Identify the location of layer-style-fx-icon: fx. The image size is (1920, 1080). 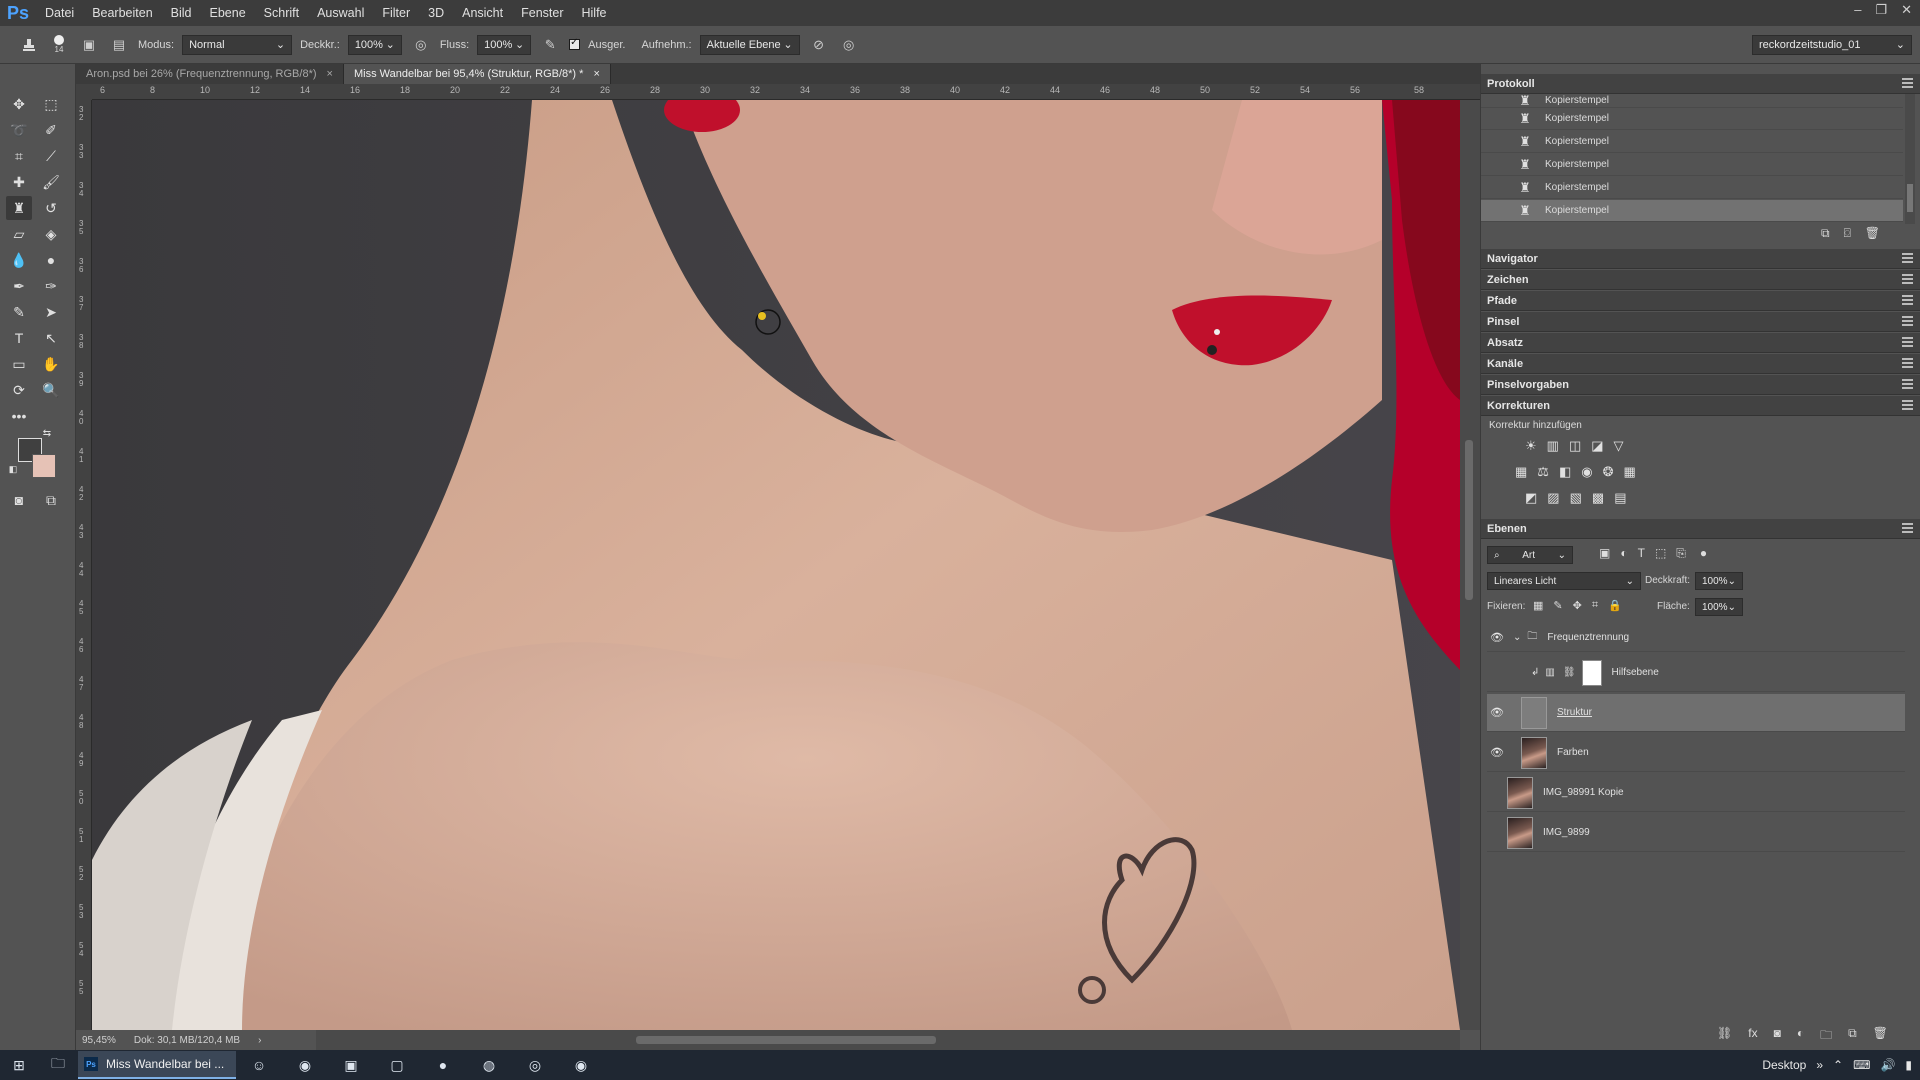
(1752, 1036).